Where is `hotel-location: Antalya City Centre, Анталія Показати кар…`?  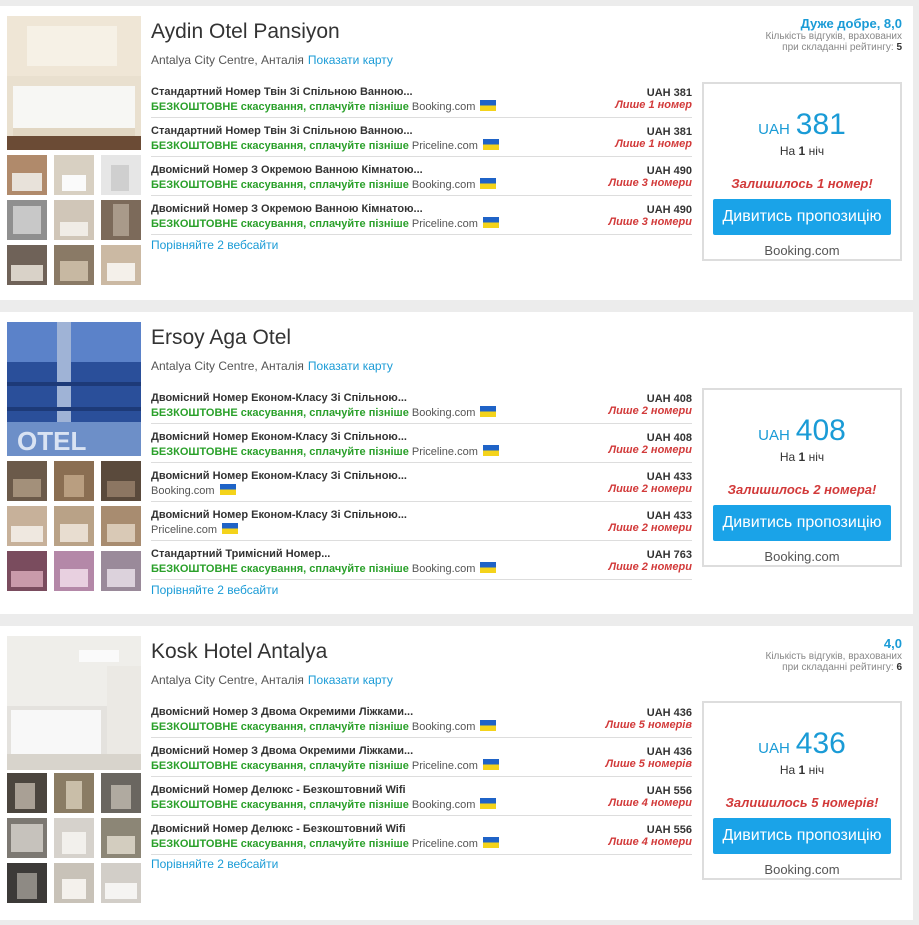
hotel-location: Antalya City Centre, Анталія Показати кар… is located at coordinates (272, 60).